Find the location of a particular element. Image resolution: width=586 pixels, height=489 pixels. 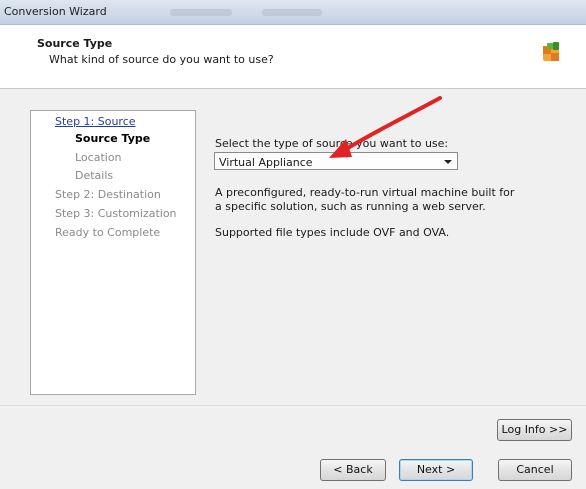

step-source-link: Step 1: Source is located at coordinates (95, 121).